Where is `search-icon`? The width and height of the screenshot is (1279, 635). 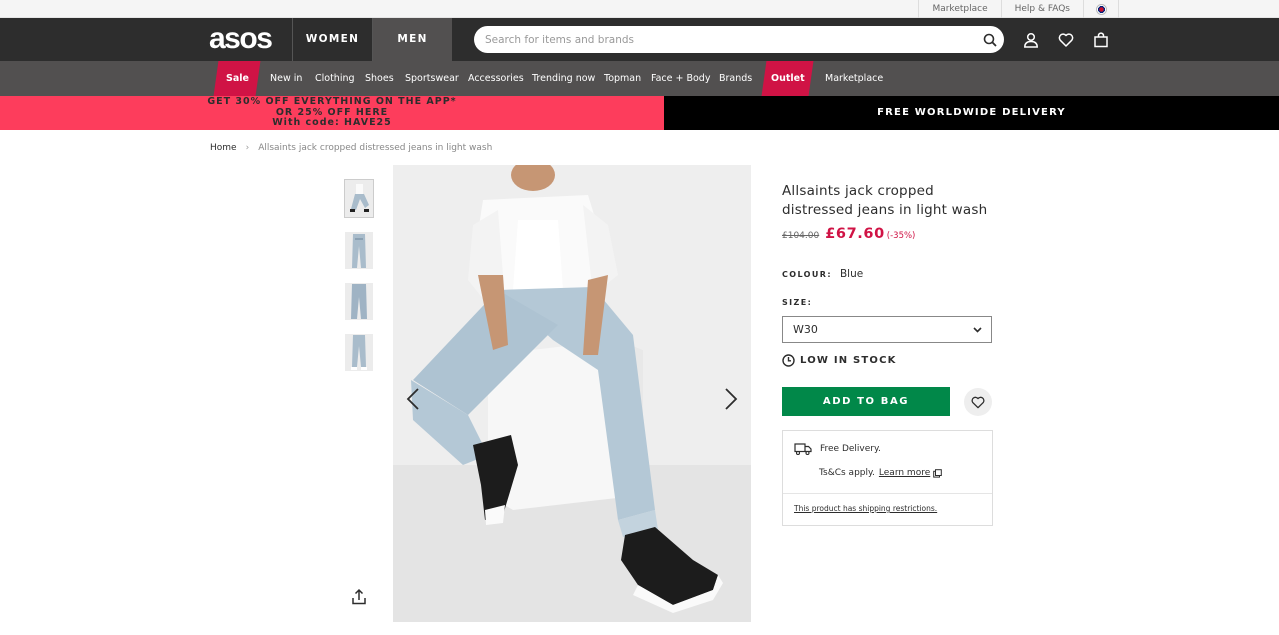
search-icon is located at coordinates (990, 40).